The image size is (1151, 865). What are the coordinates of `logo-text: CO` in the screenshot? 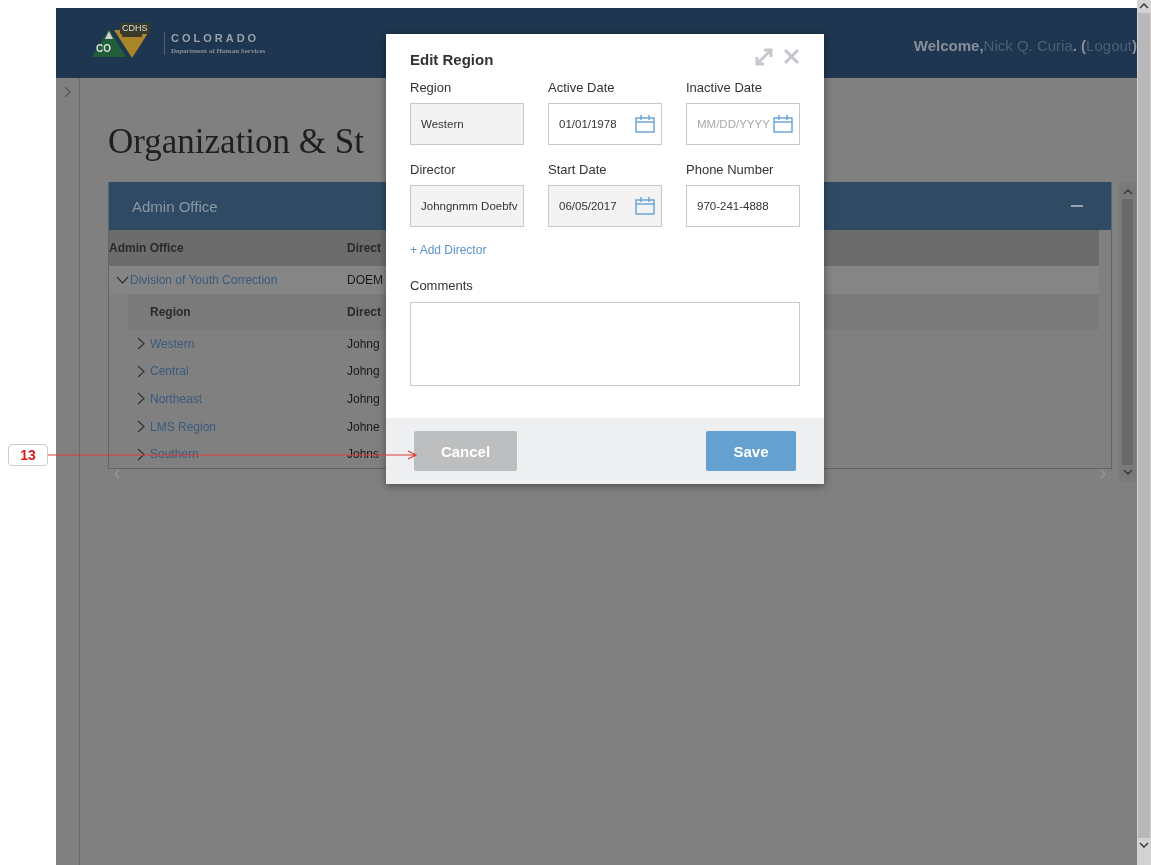 It's located at (103, 48).